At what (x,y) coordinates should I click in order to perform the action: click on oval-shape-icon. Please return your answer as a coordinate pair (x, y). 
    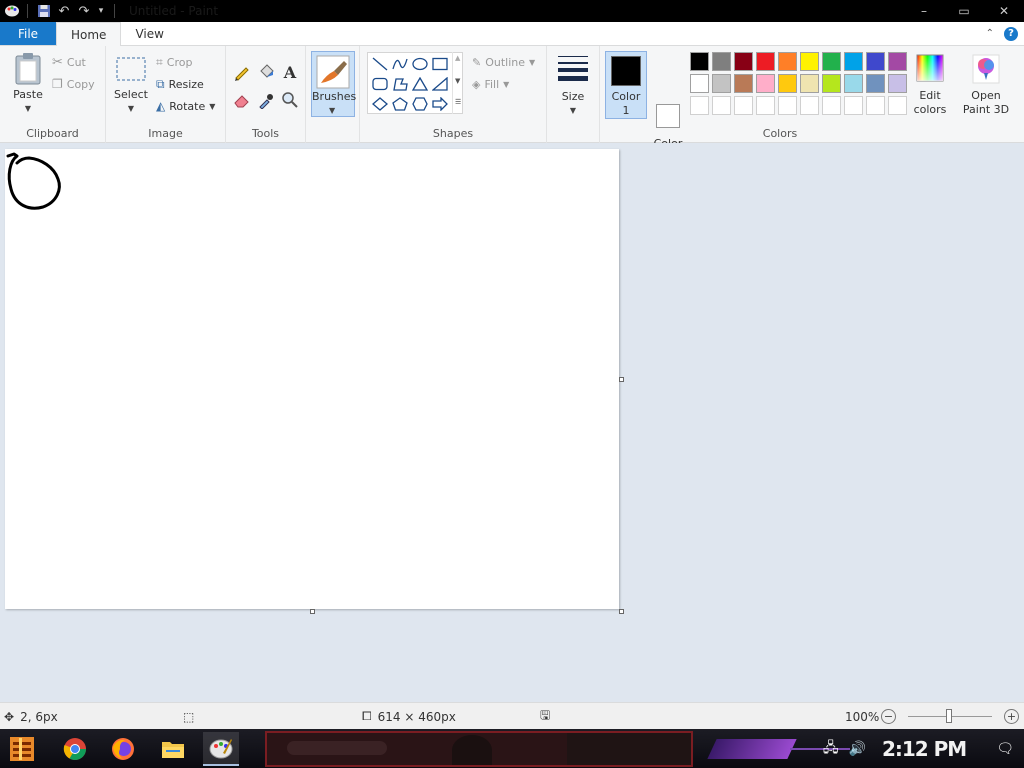
    Looking at the image, I should click on (420, 64).